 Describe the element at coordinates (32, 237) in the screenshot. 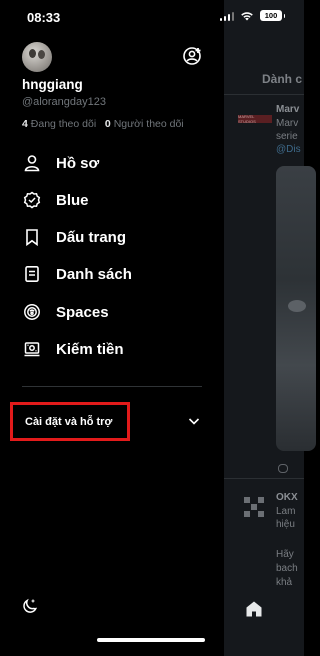

I see `bookmark-icon` at that location.